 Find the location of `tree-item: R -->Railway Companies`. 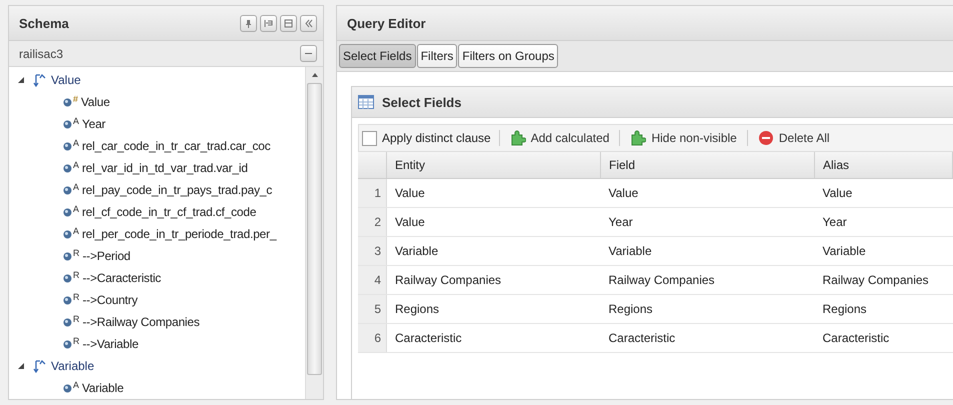

tree-item: R -->Railway Companies is located at coordinates (157, 322).